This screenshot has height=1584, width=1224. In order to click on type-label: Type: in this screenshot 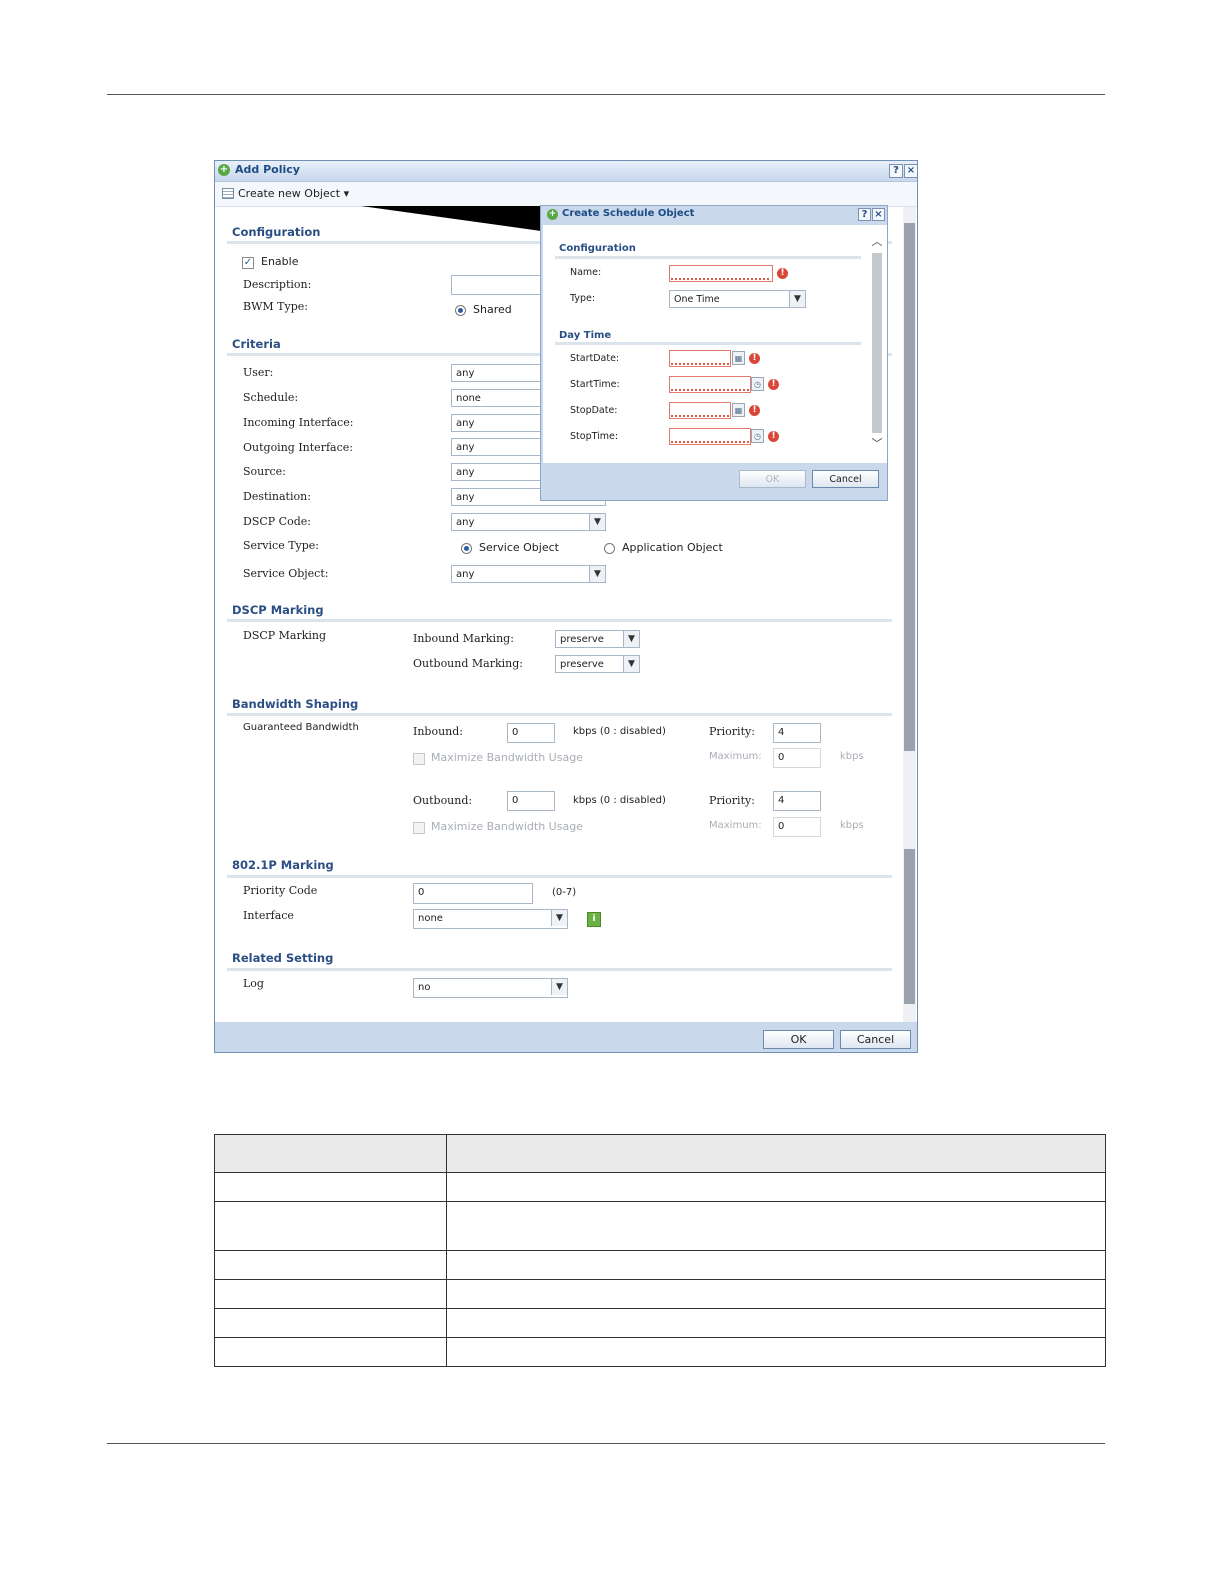, I will do `click(583, 298)`.